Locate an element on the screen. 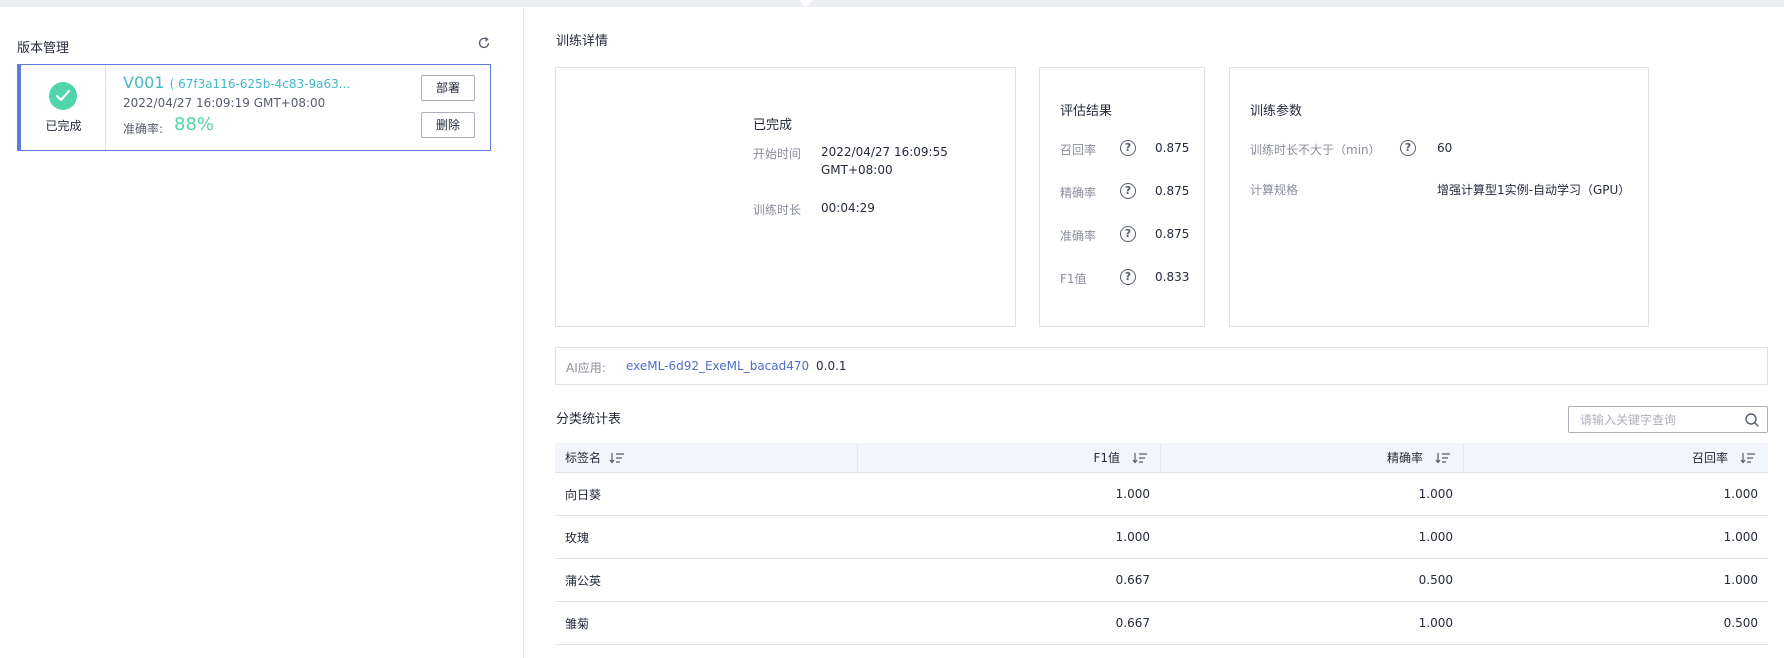 Image resolution: width=1784 pixels, height=658 pixels. params-title: 训练参数 is located at coordinates (1276, 111).